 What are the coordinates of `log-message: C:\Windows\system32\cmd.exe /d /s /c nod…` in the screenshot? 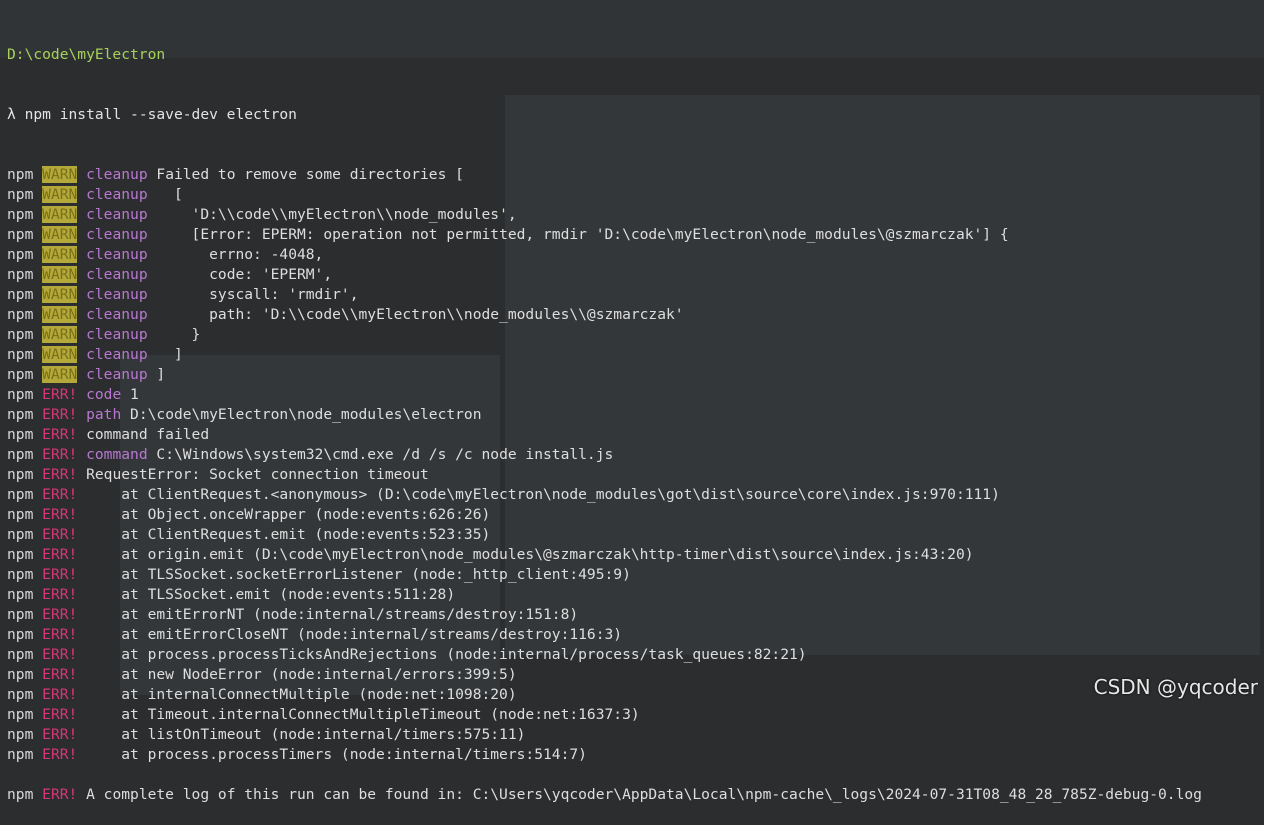 It's located at (380, 454).